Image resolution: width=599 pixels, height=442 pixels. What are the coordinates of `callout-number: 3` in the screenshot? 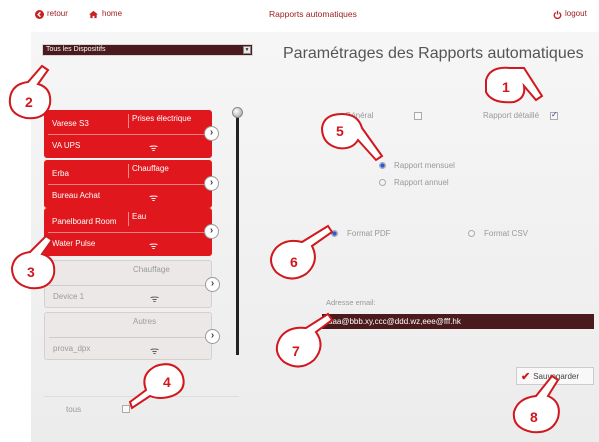 It's located at (31, 272).